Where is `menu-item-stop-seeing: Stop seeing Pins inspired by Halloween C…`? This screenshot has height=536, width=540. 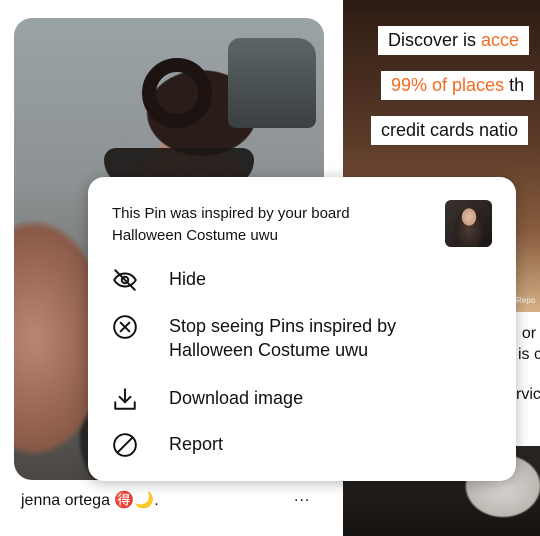
menu-item-stop-seeing: Stop seeing Pins inspired by Halloween C… is located at coordinates (280, 338).